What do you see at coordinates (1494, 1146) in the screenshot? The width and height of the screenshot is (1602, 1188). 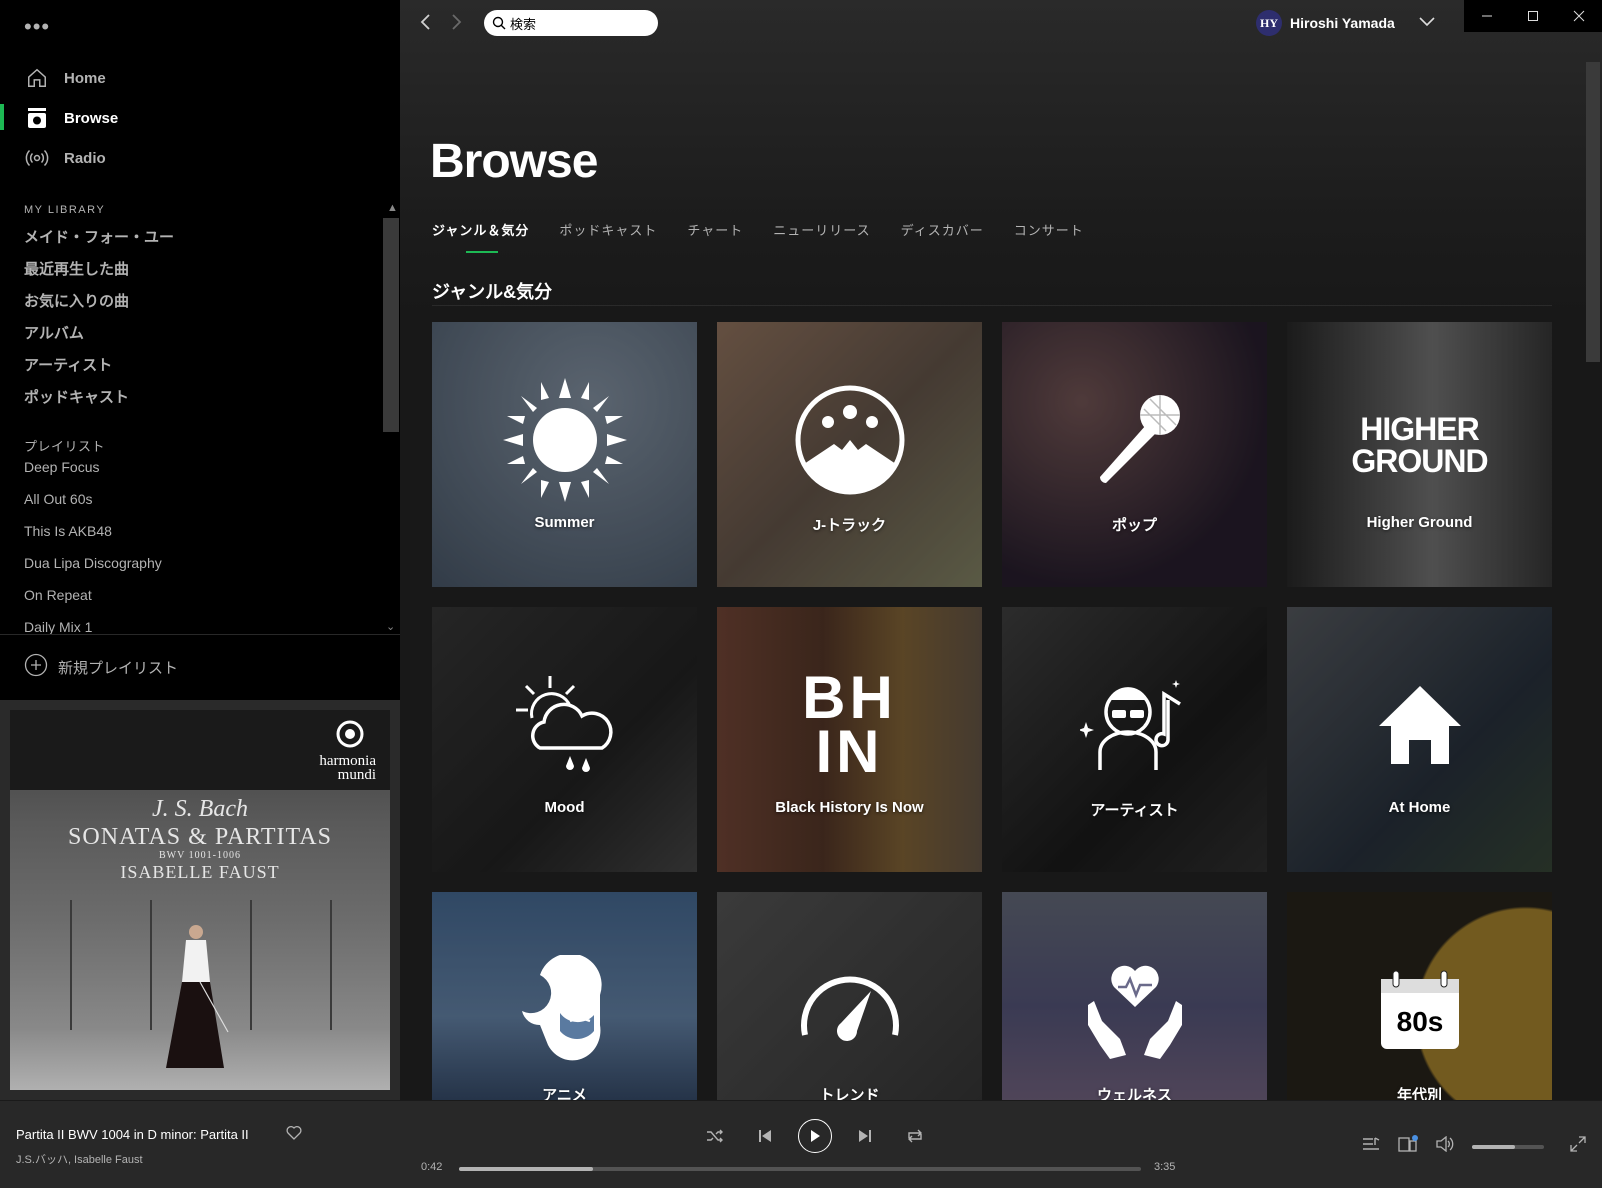 I see `volume-fill` at bounding box center [1494, 1146].